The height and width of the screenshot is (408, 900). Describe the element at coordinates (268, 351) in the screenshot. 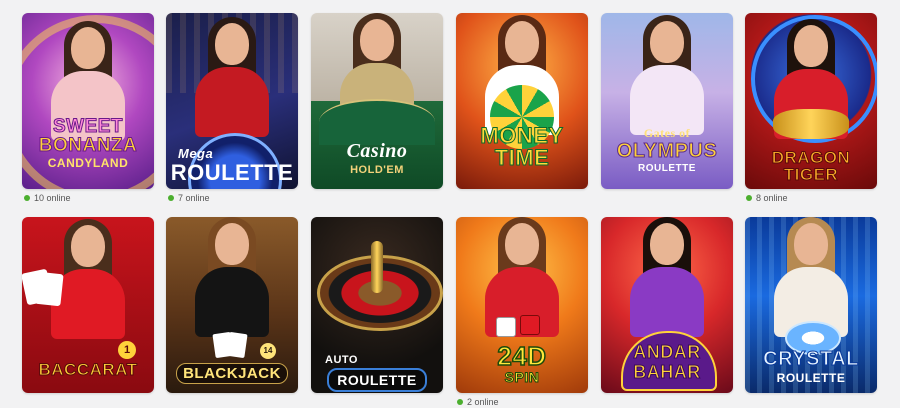

I see `badge-icon: 14` at that location.